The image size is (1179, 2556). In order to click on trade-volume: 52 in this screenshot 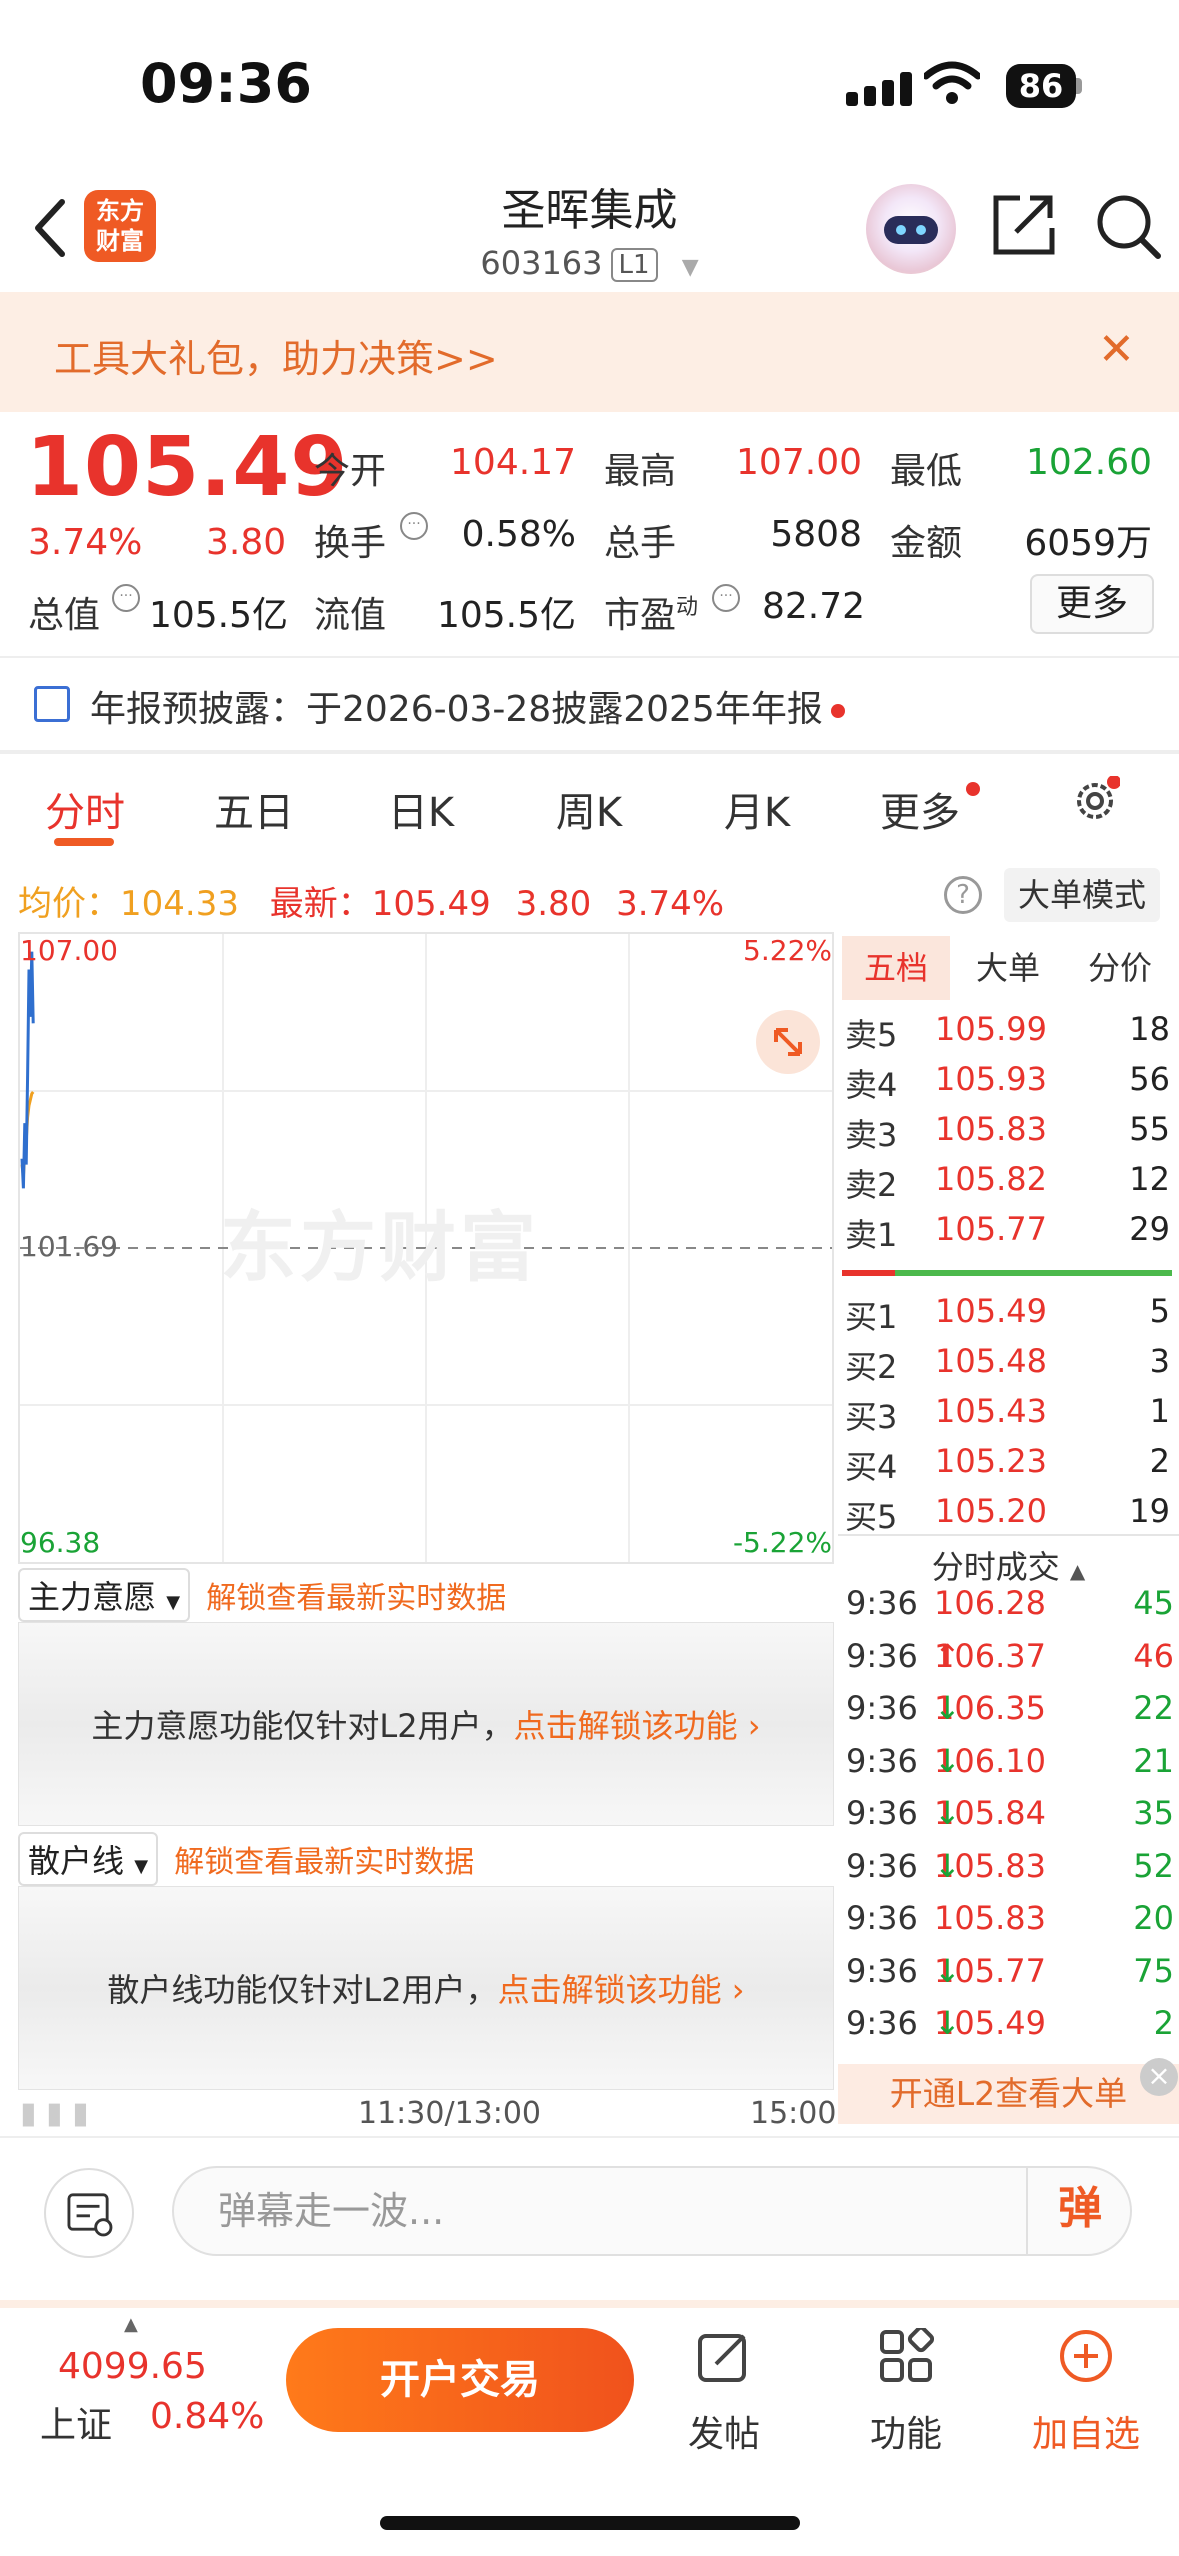, I will do `click(1153, 1865)`.